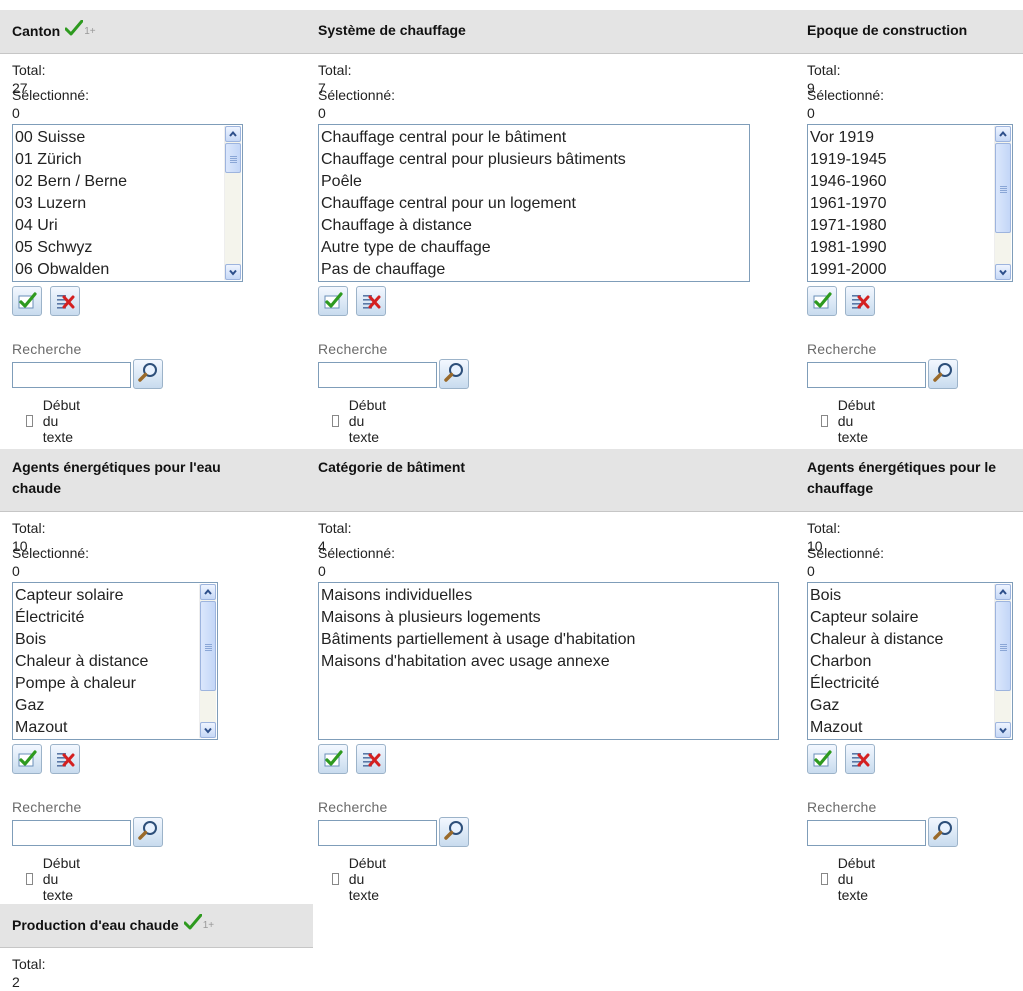 The height and width of the screenshot is (991, 1023). I want to click on list-option: 1991-2000, so click(902, 270).